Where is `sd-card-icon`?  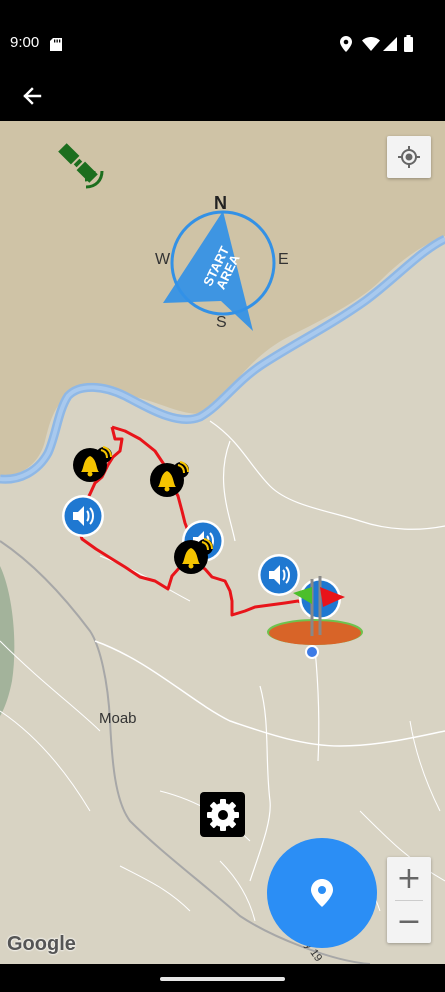 sd-card-icon is located at coordinates (56, 44).